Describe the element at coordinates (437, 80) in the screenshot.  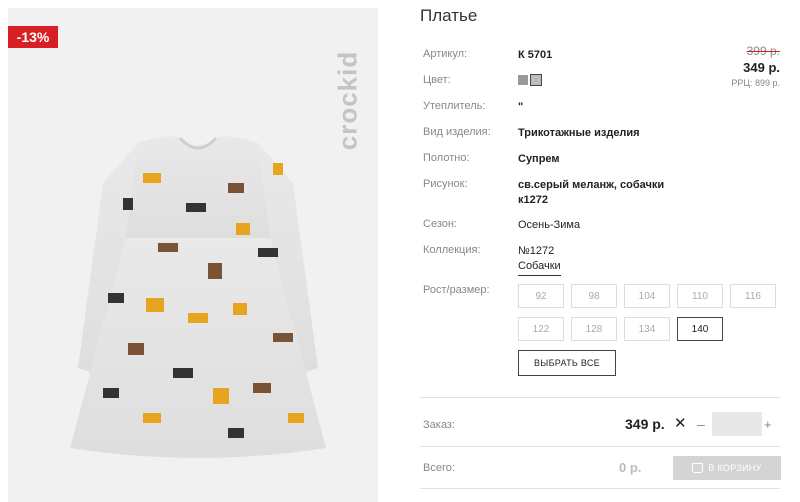
I see `spec-label: Цвет:` at that location.